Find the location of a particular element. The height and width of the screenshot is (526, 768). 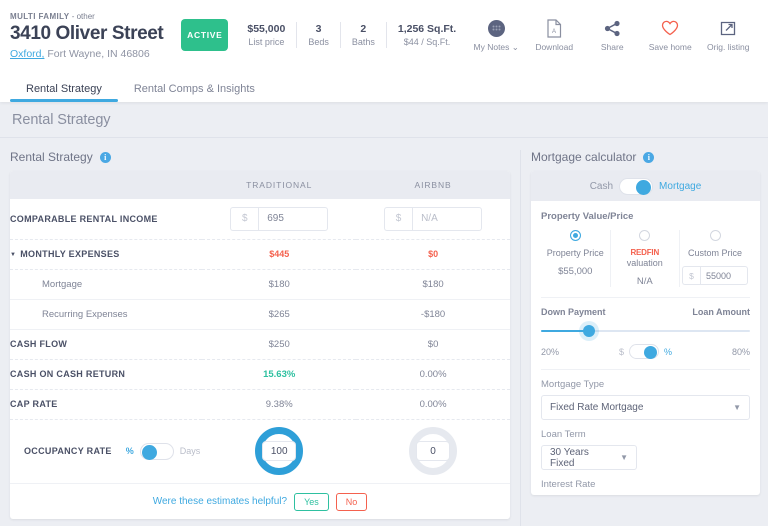

traditional-income-input-group: $ 695 is located at coordinates (279, 218).